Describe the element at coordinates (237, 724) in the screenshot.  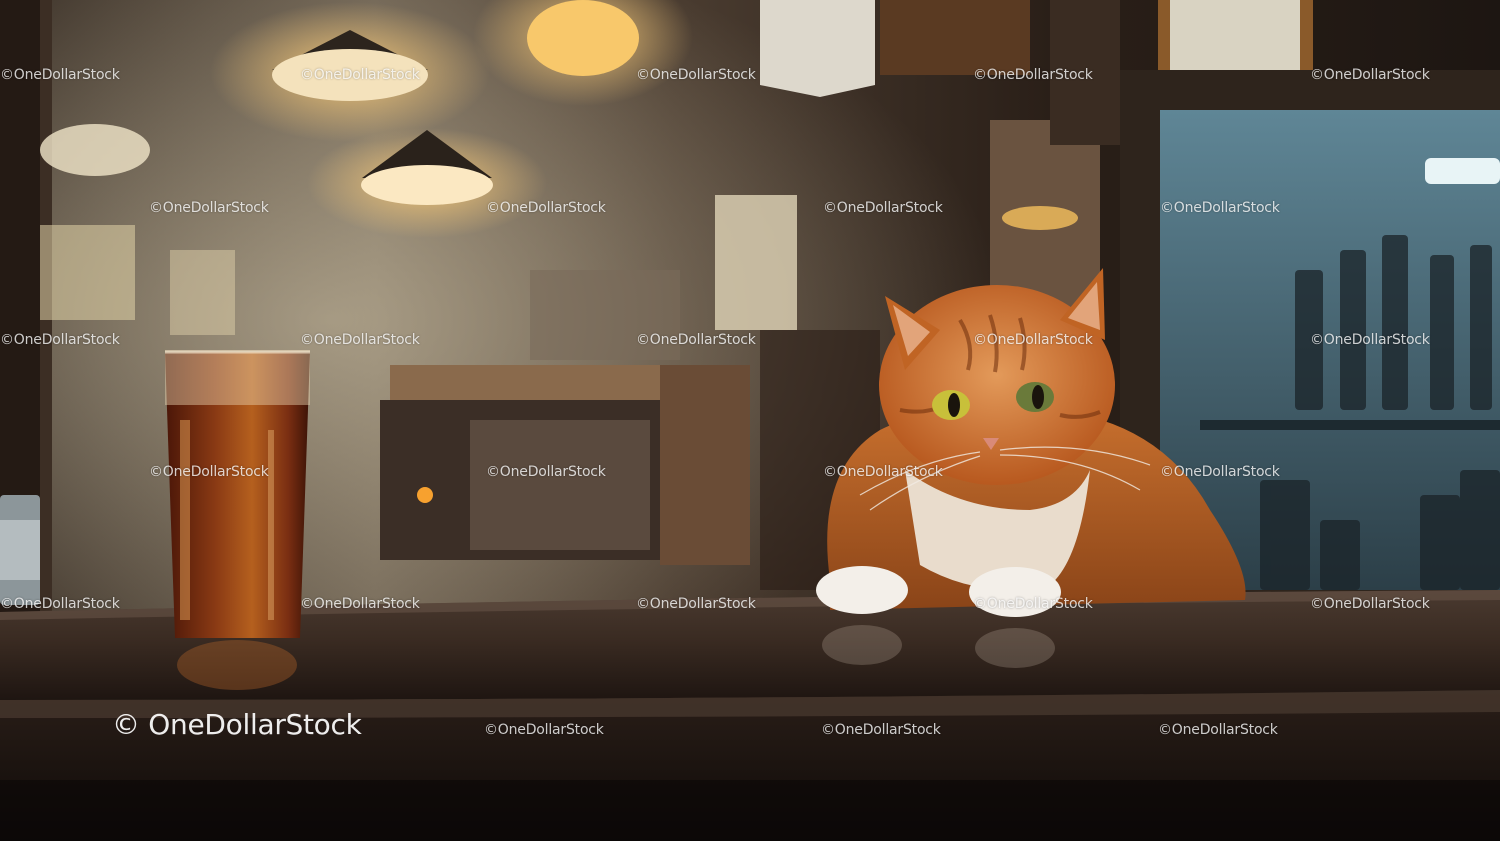
I see `watermark-logo-text: © OneDollarStock` at that location.